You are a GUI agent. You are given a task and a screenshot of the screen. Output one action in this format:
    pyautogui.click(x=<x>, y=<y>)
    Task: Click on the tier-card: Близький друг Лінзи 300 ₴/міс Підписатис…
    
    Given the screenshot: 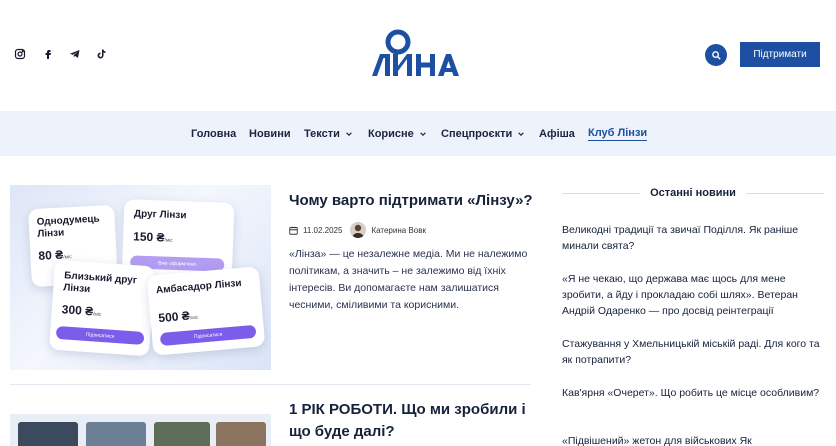 What is the action you would take?
    pyautogui.click(x=102, y=308)
    